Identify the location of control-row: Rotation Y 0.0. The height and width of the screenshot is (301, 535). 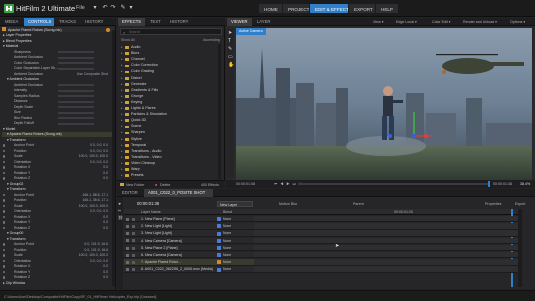
(58, 272).